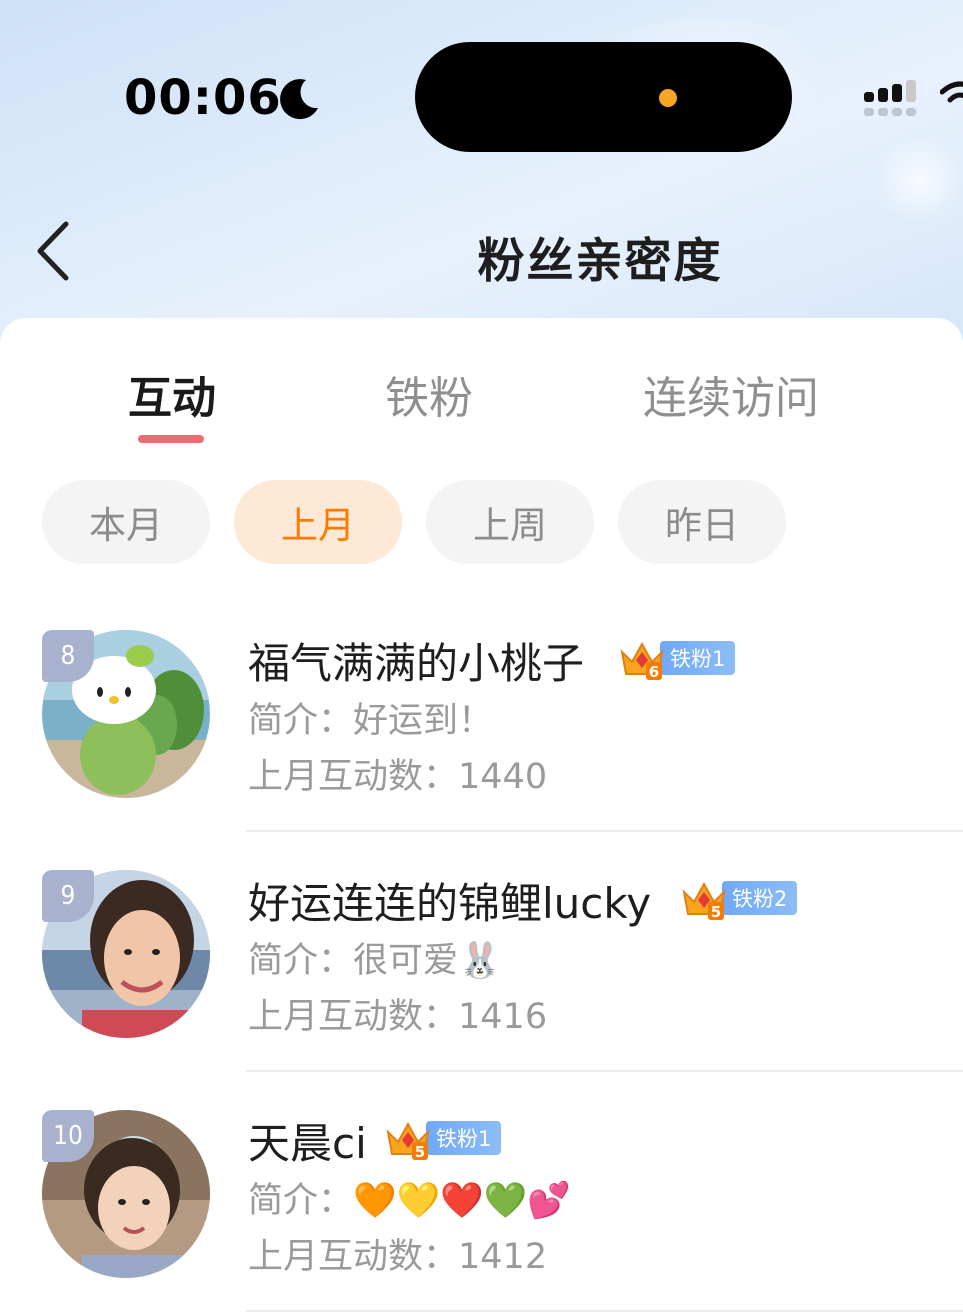 This screenshot has width=963, height=1315. I want to click on fan-level-badge: 5 铁粉1, so click(443, 1139).